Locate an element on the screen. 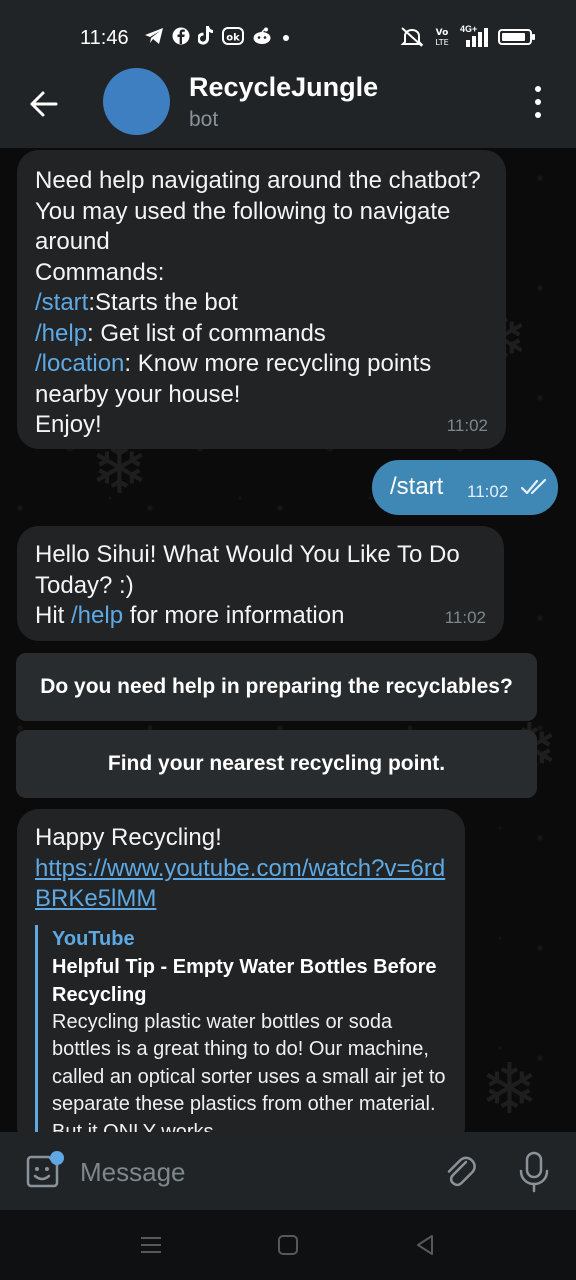 This screenshot has height=1280, width=576. svg-text: ok is located at coordinates (233, 37).